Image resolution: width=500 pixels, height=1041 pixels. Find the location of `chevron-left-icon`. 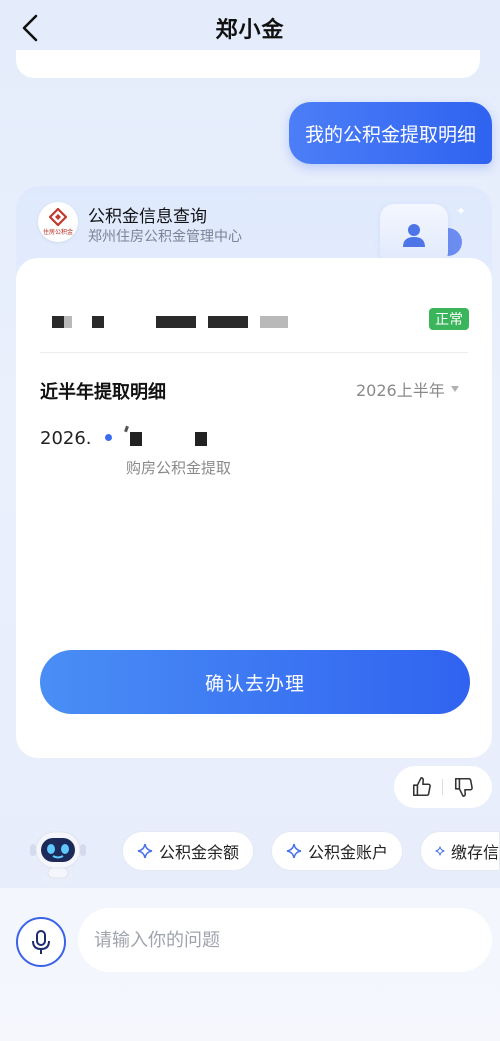

chevron-left-icon is located at coordinates (30, 28).